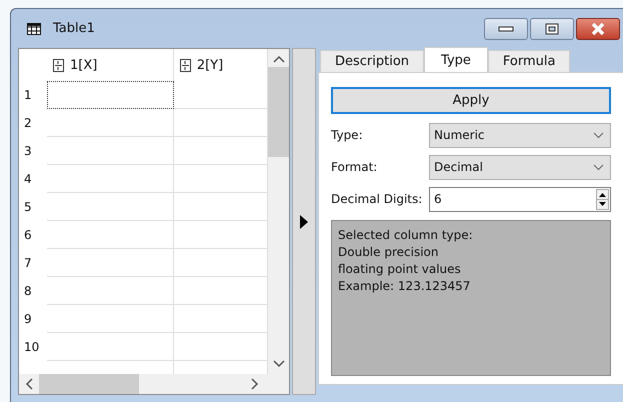  I want to click on scroll-right-icon, so click(255, 384).